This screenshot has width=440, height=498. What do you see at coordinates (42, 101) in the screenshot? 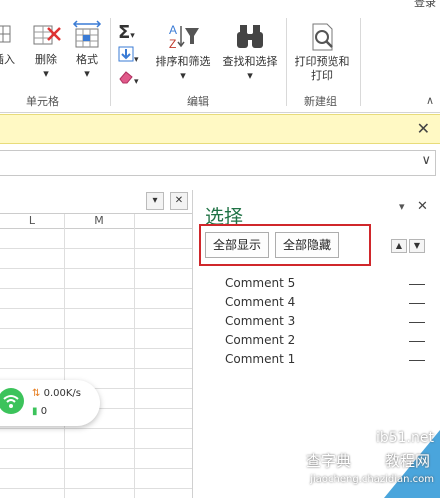
I see `group-label-cells: 单元格` at bounding box center [42, 101].